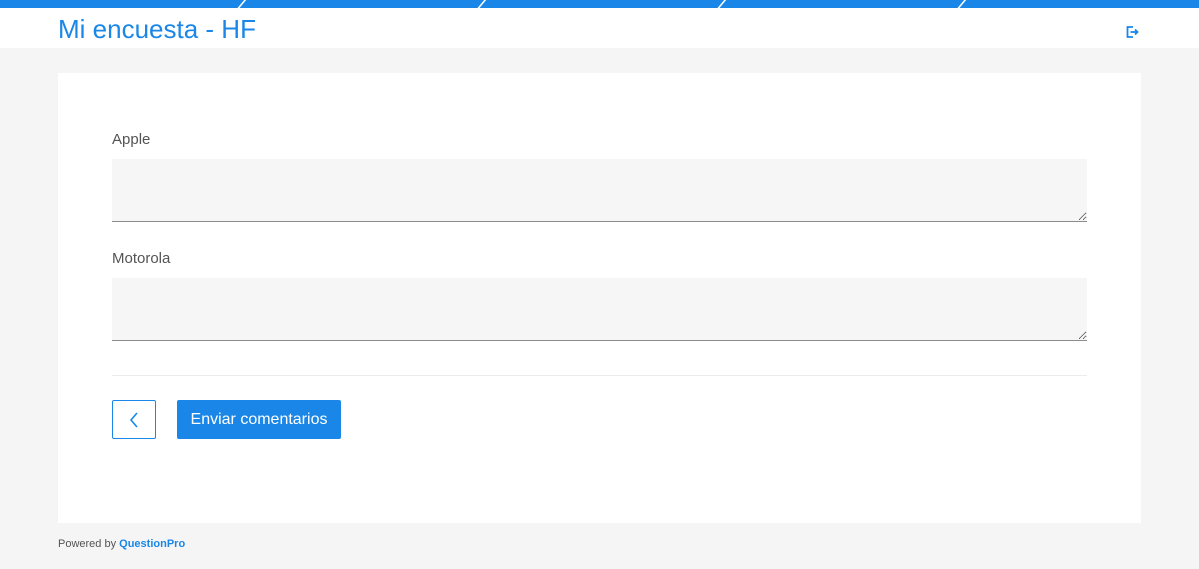 The height and width of the screenshot is (569, 1199). What do you see at coordinates (599, 190) in the screenshot?
I see `answer-input-apple` at bounding box center [599, 190].